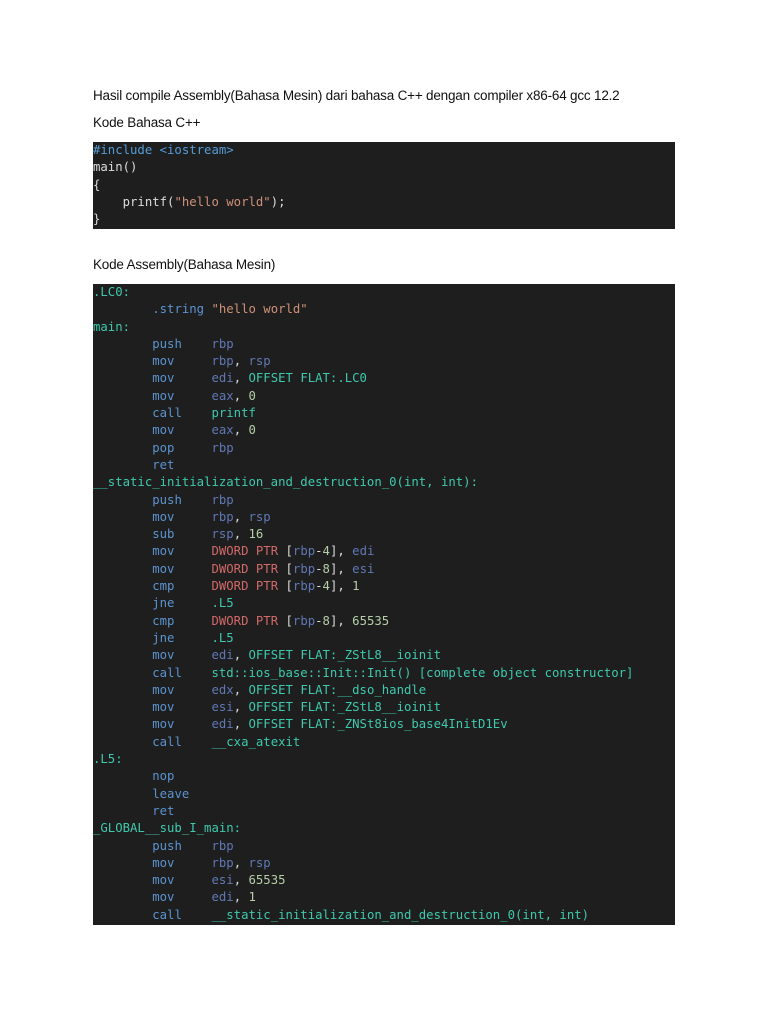 The width and height of the screenshot is (768, 1024). Describe the element at coordinates (356, 586) in the screenshot. I see `code-token: 1` at that location.